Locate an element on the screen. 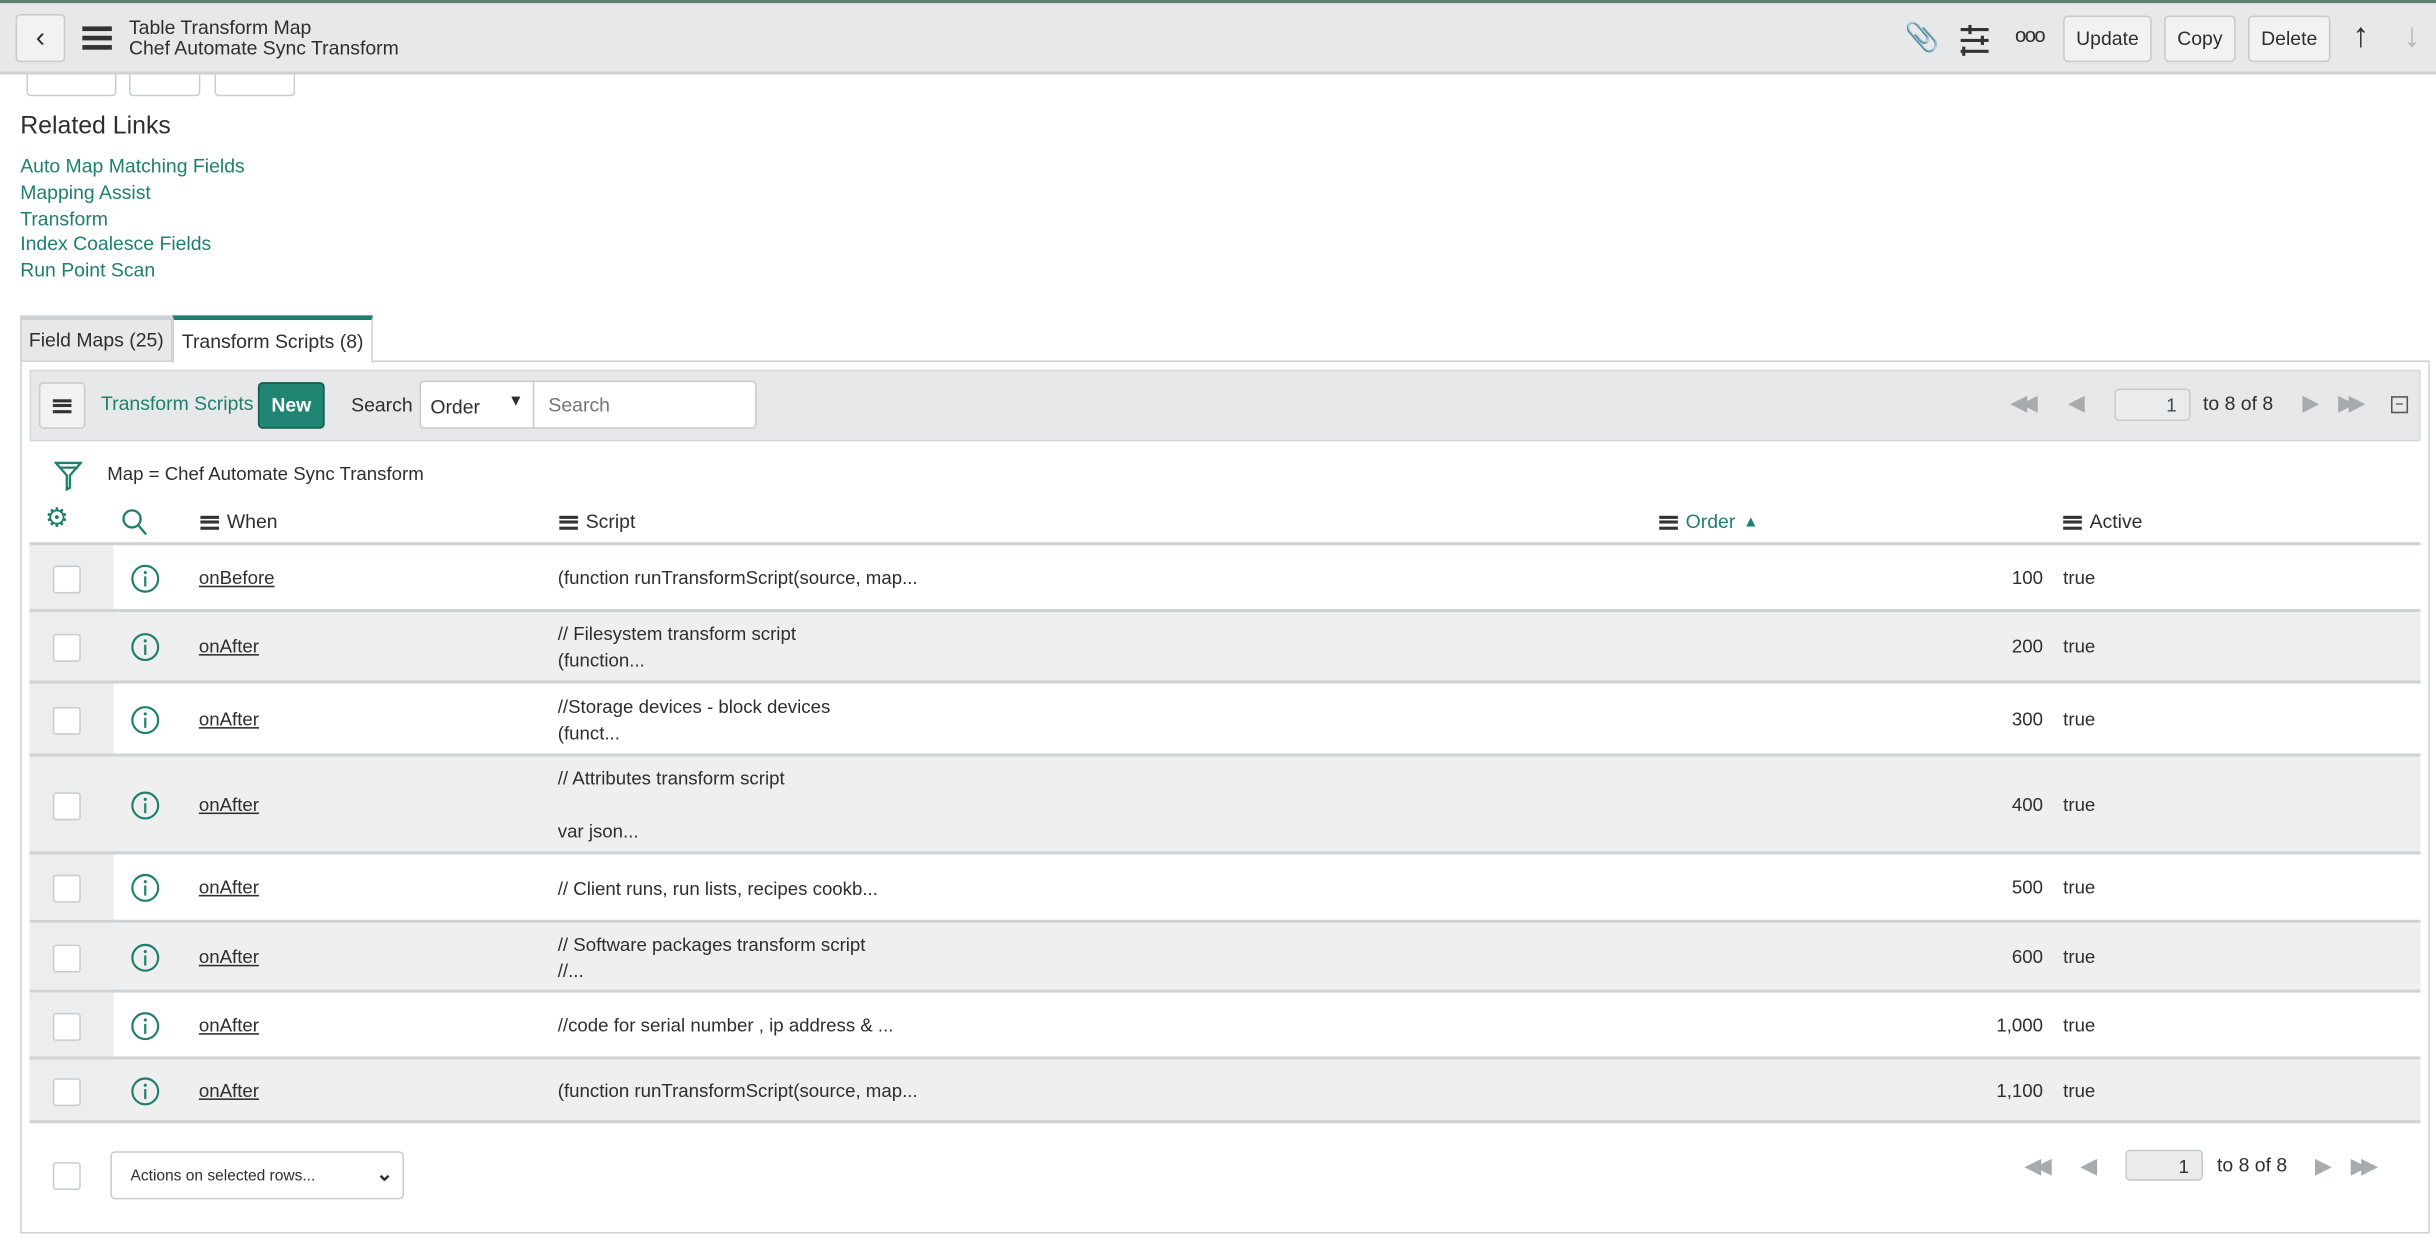  tab-transform-scripts: Transform Scripts (8) is located at coordinates (272, 339).